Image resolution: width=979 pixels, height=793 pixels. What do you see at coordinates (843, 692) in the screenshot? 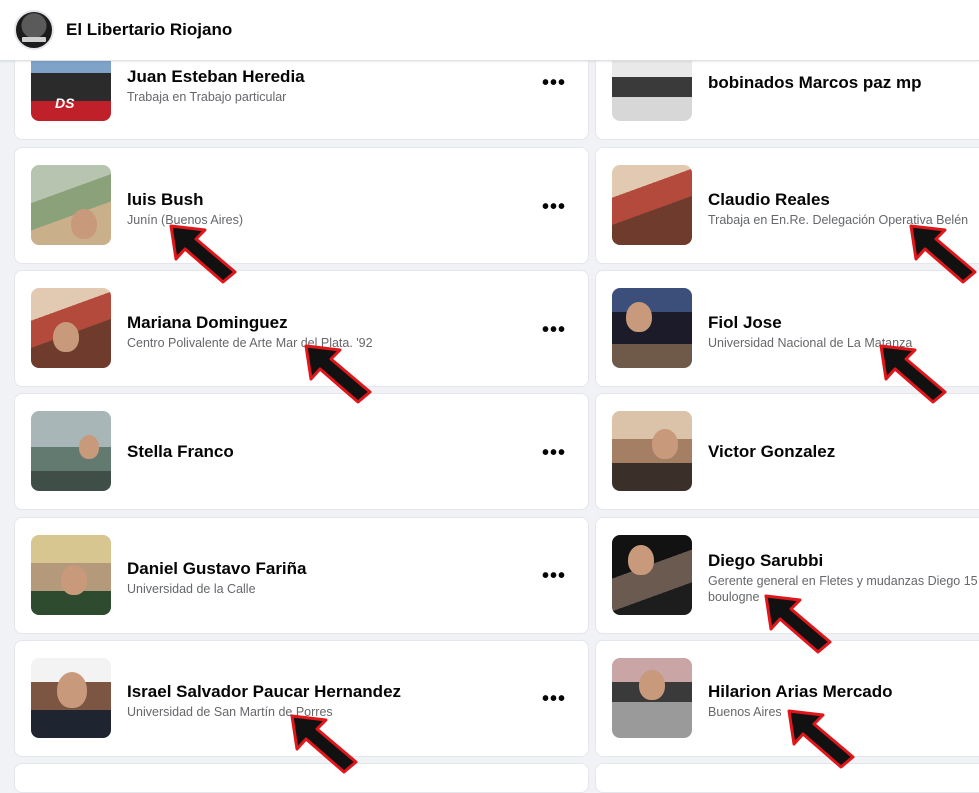
I see `friend-name: Hilarion Arias Mercado` at bounding box center [843, 692].